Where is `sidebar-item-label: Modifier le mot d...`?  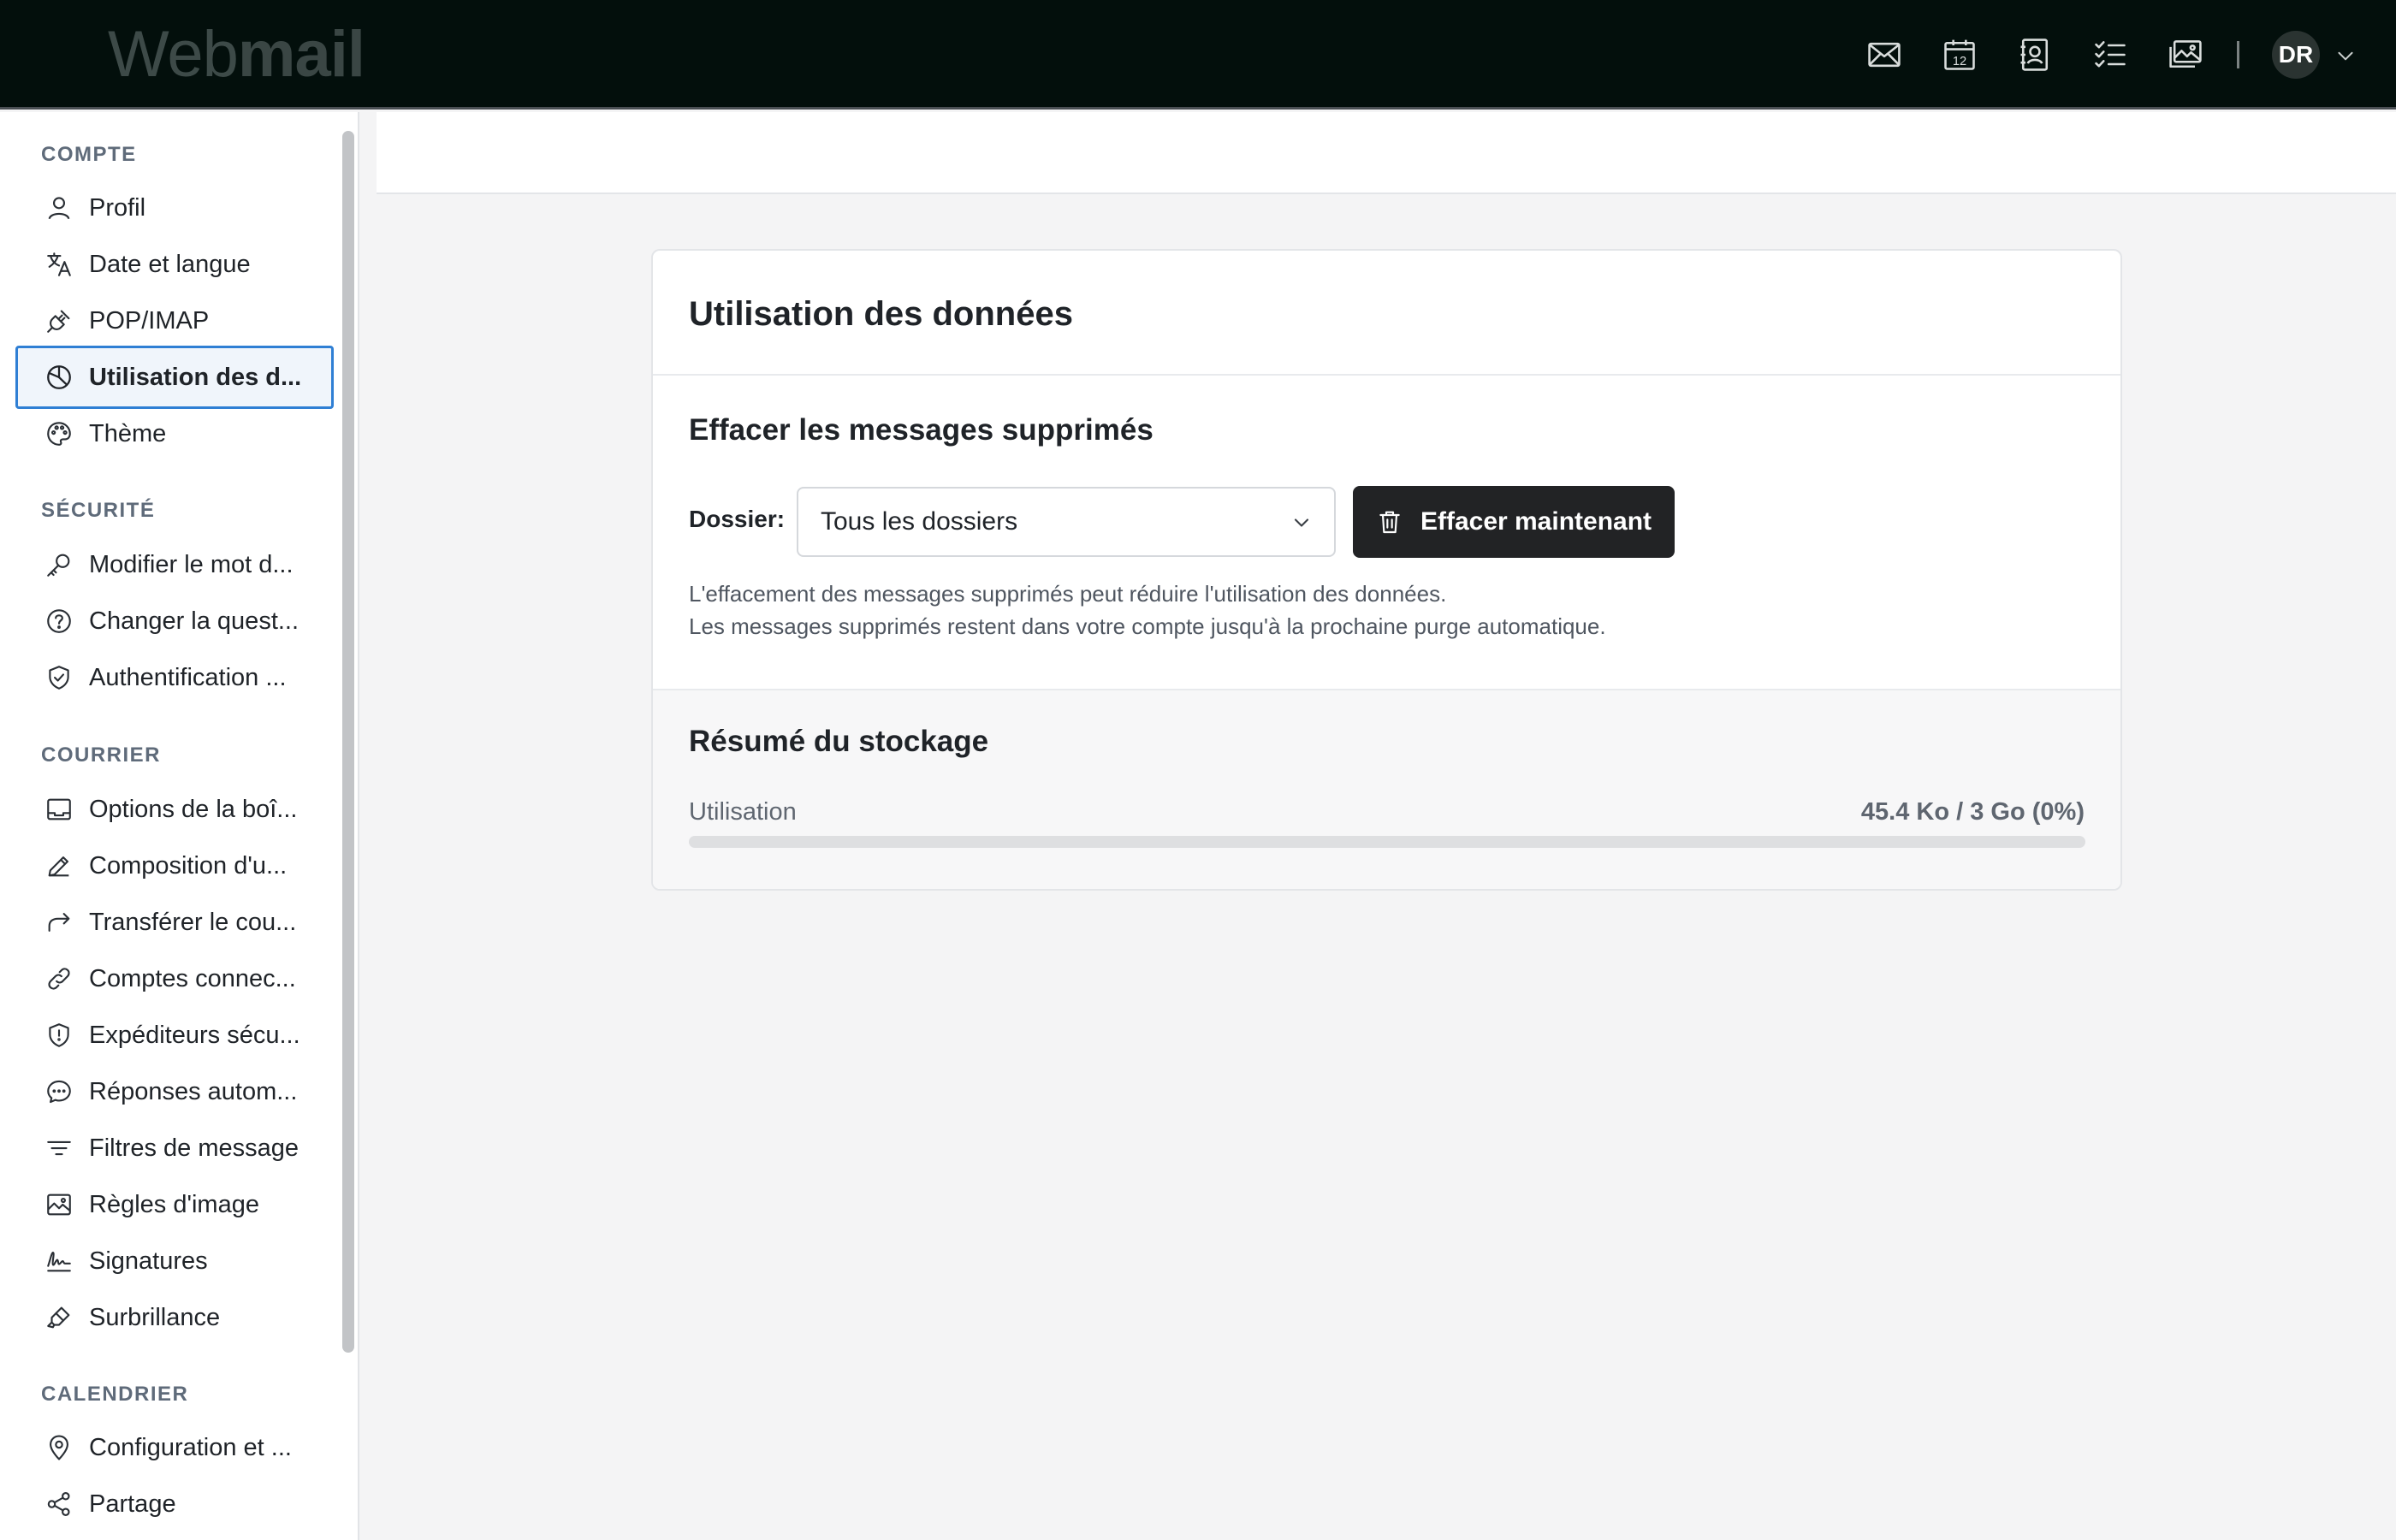 sidebar-item-label: Modifier le mot d... is located at coordinates (191, 564).